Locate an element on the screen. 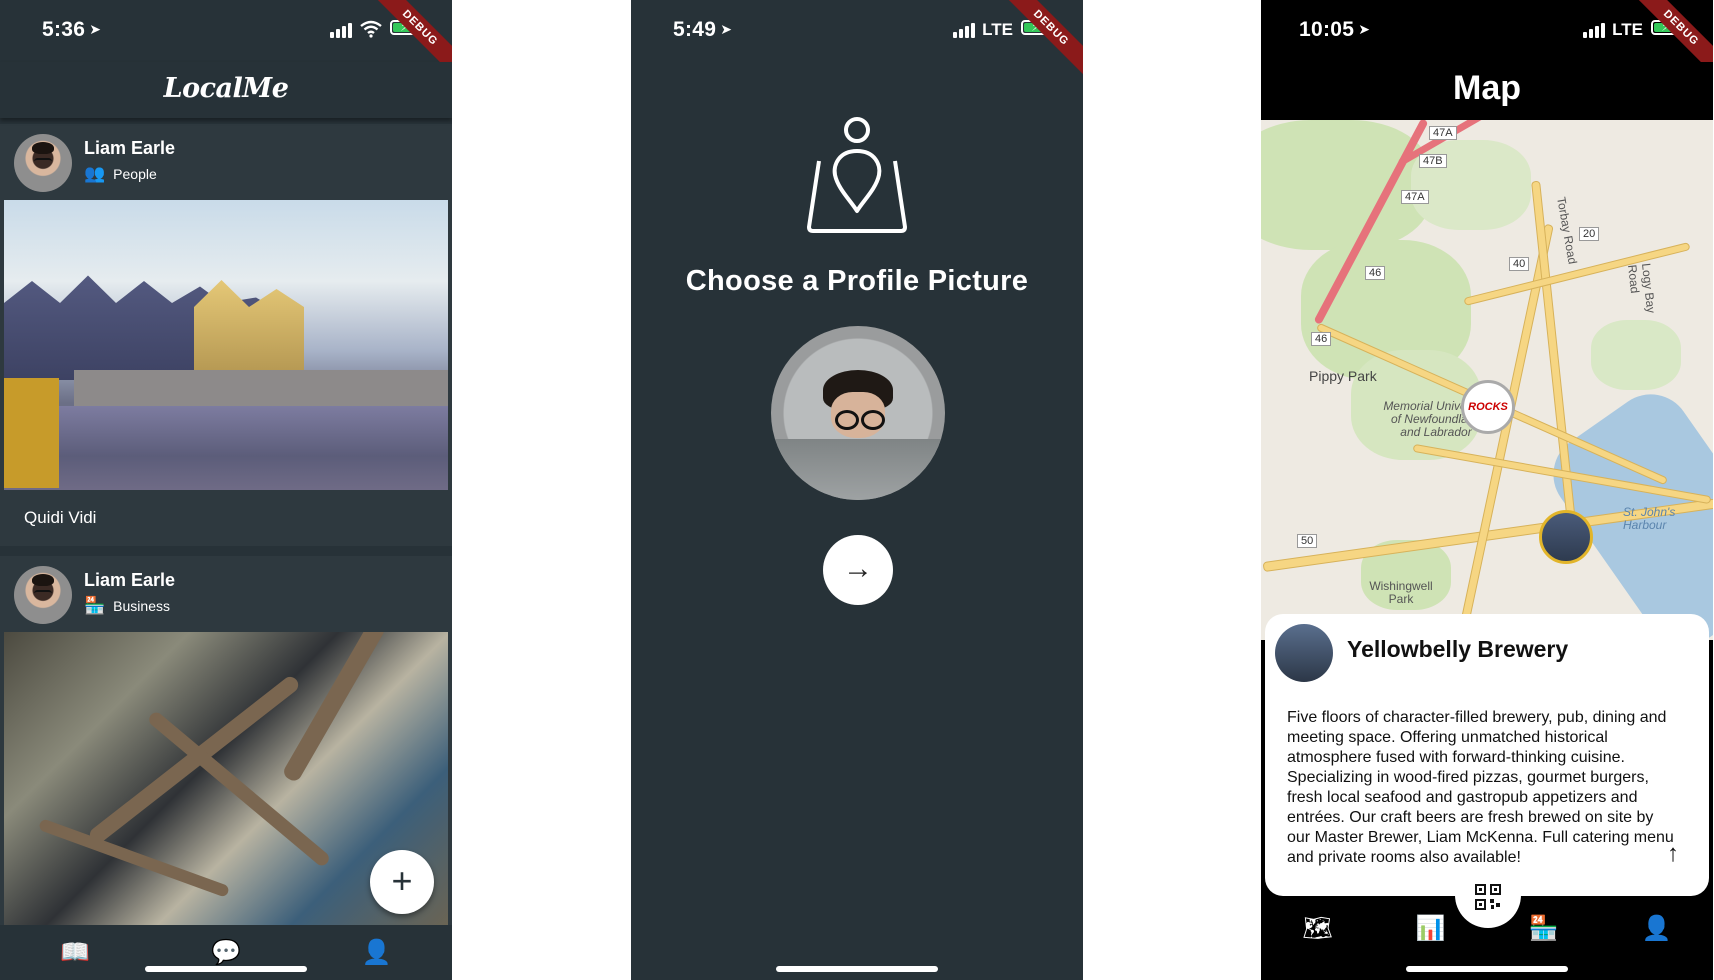  app-logo: LocalMe is located at coordinates (226, 88).